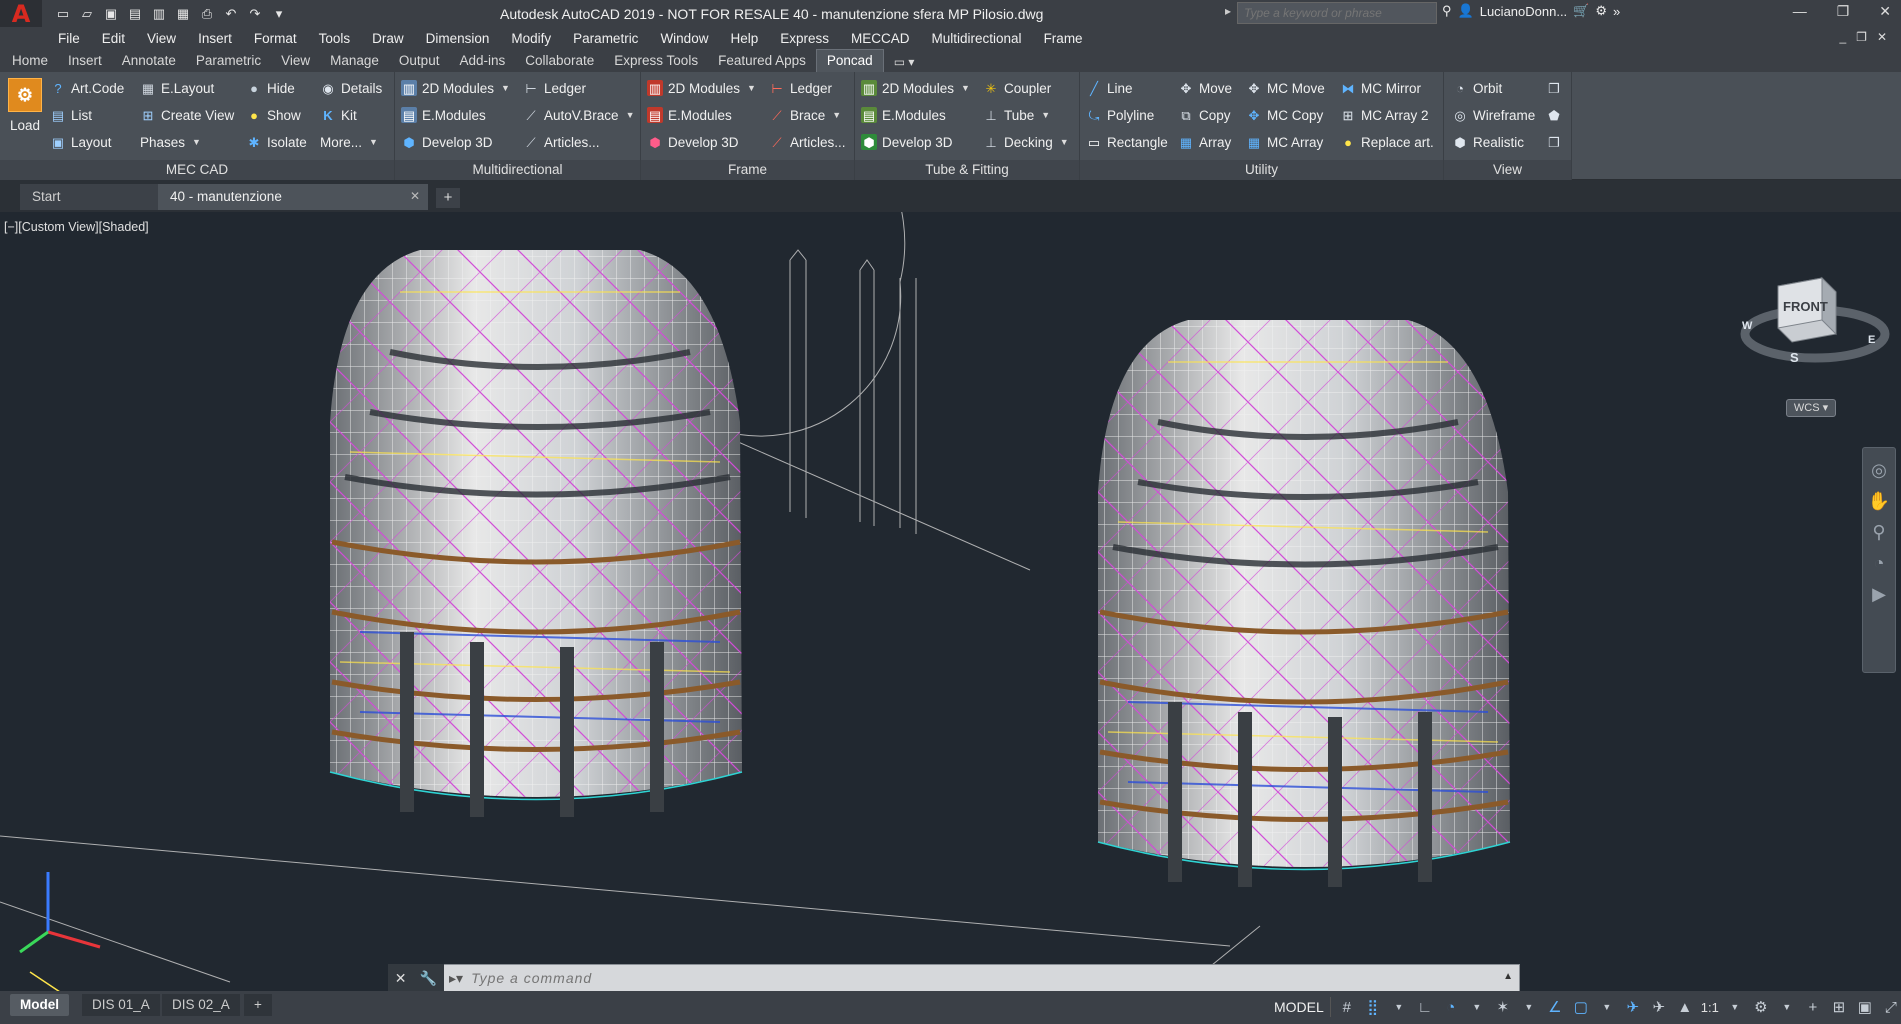 This screenshot has height=1024, width=1901. What do you see at coordinates (1865, 1007) in the screenshot?
I see `hardware-acceleration-icon: ▣` at bounding box center [1865, 1007].